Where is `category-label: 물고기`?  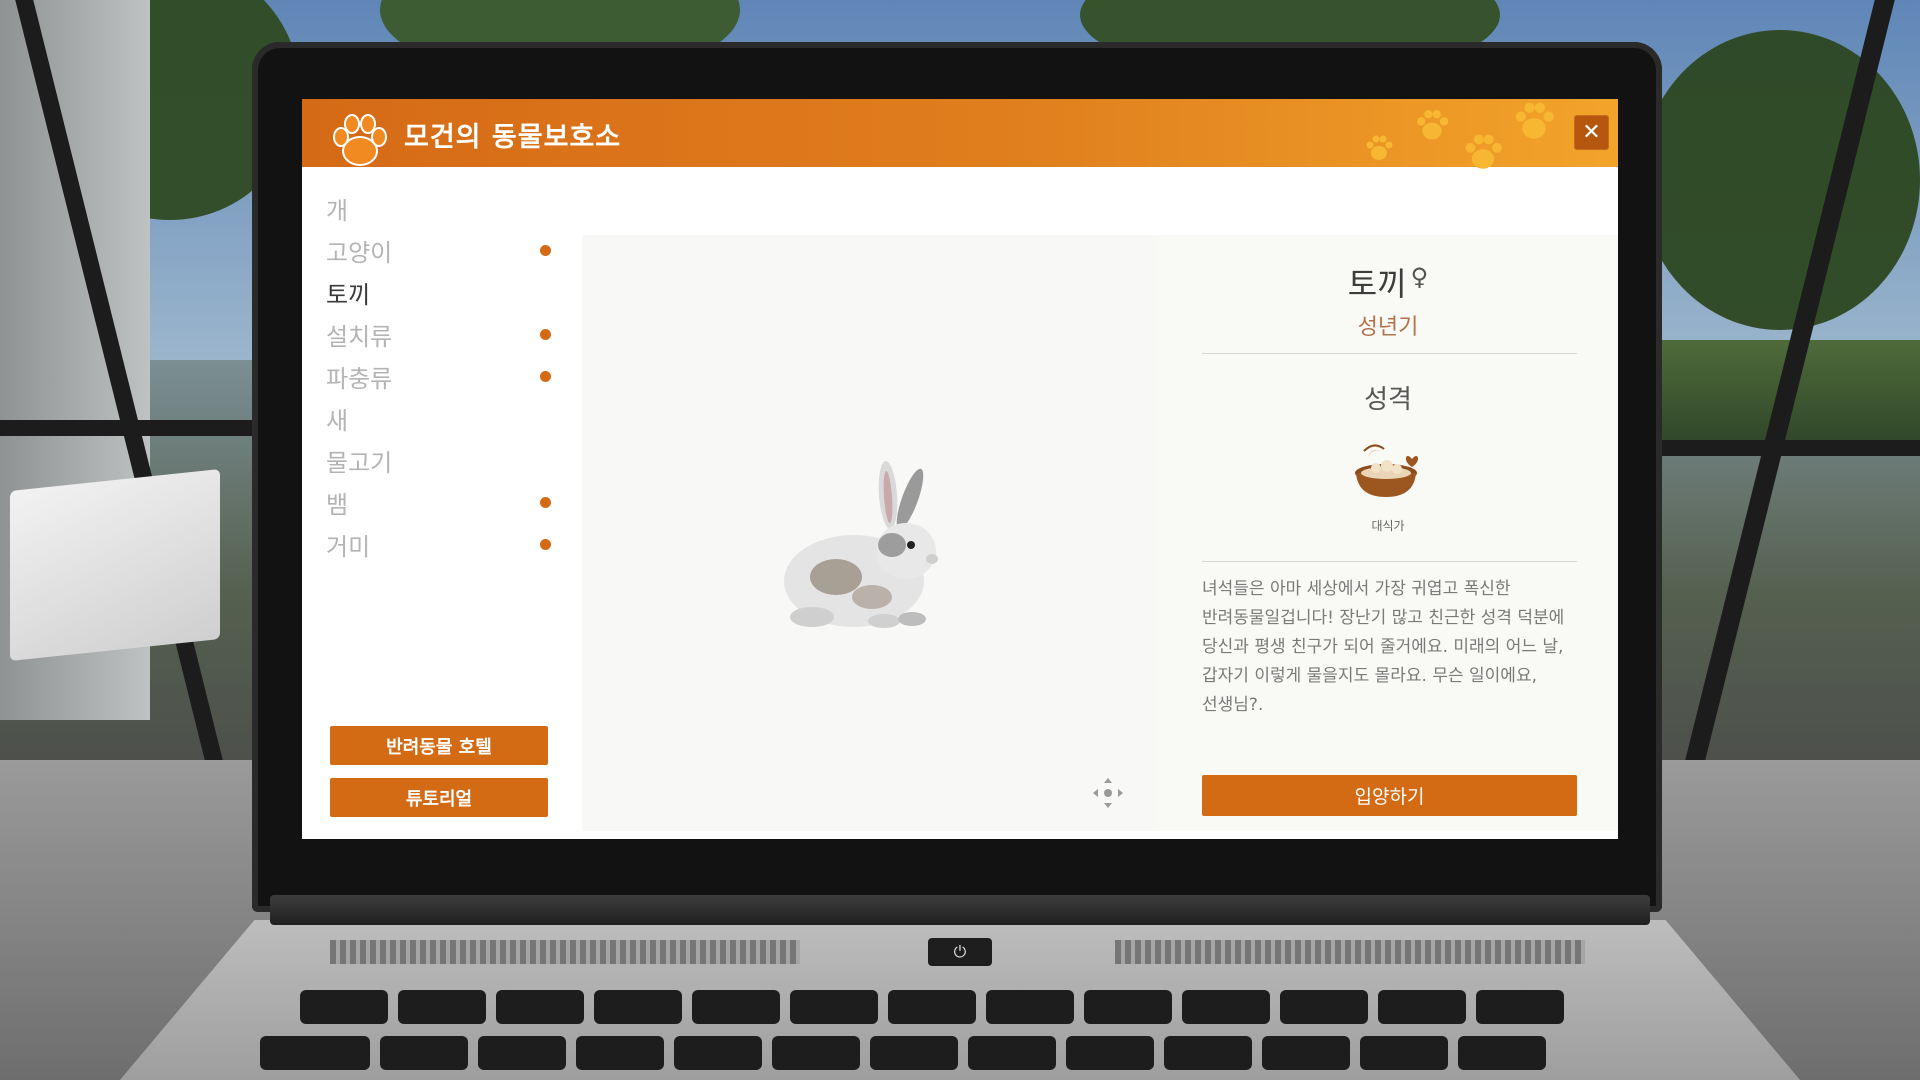 category-label: 물고기 is located at coordinates (359, 463).